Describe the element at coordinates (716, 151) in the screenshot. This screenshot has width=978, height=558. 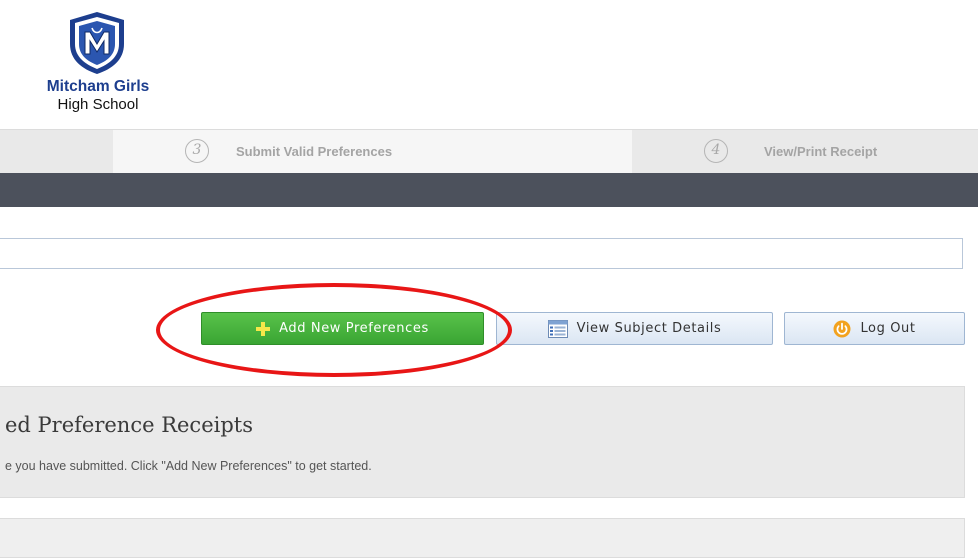
I see `step-4-number: 4` at that location.